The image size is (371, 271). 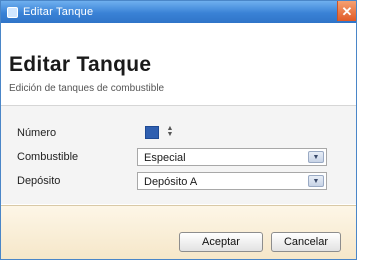 What do you see at coordinates (171, 182) in the screenshot?
I see `deposito-value: Depósito A` at bounding box center [171, 182].